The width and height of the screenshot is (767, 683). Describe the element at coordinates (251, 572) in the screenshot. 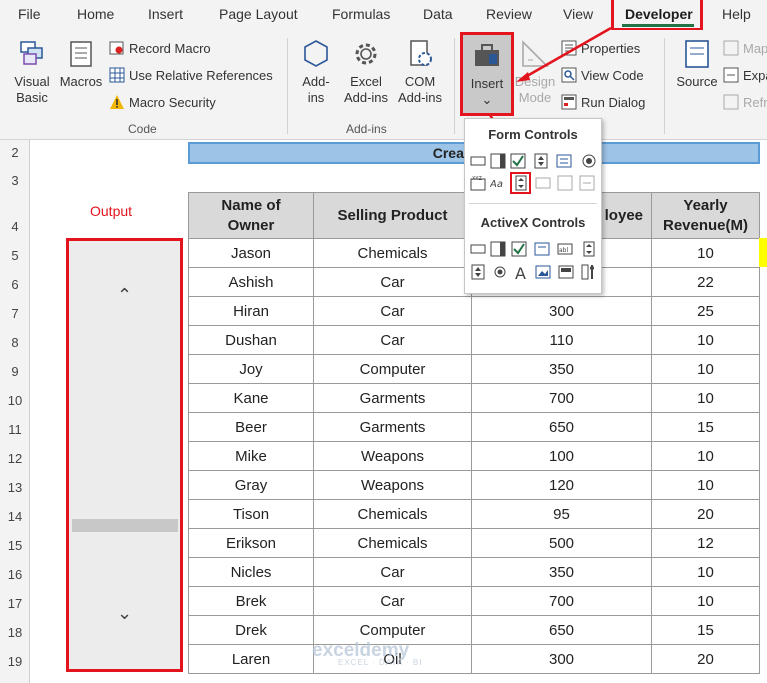

I see `table-cell: Nicles` at that location.